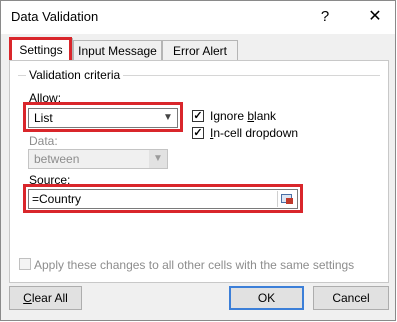 The width and height of the screenshot is (397, 322). I want to click on dialog-title: Data Validation, so click(55, 16).